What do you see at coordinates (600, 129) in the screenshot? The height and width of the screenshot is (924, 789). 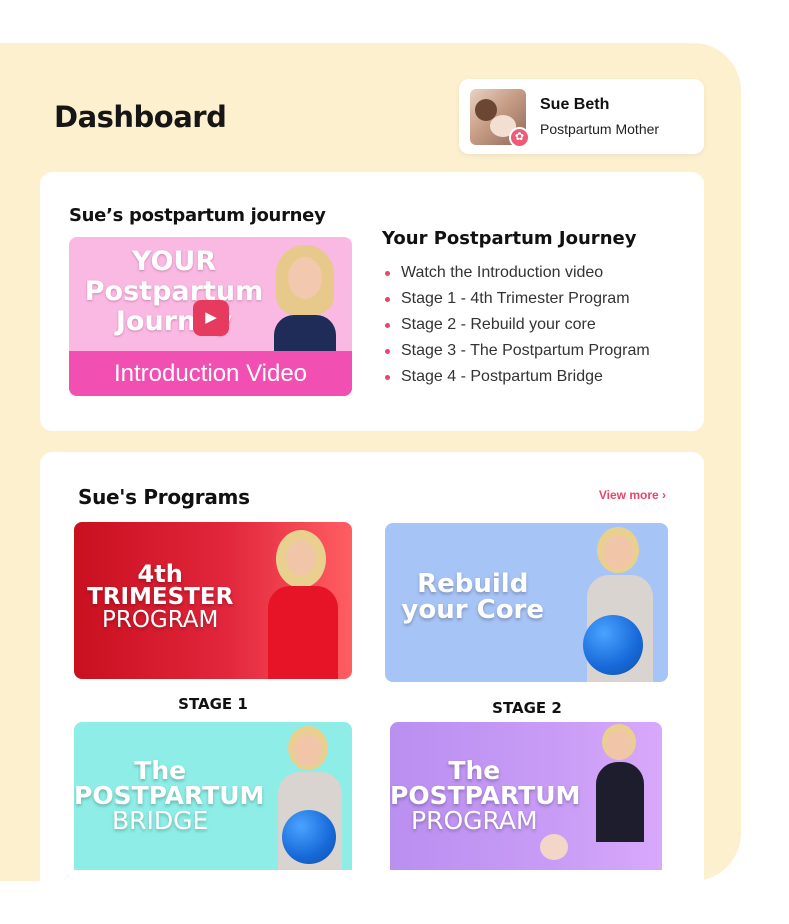 I see `profile-role: Postpartum Mother` at bounding box center [600, 129].